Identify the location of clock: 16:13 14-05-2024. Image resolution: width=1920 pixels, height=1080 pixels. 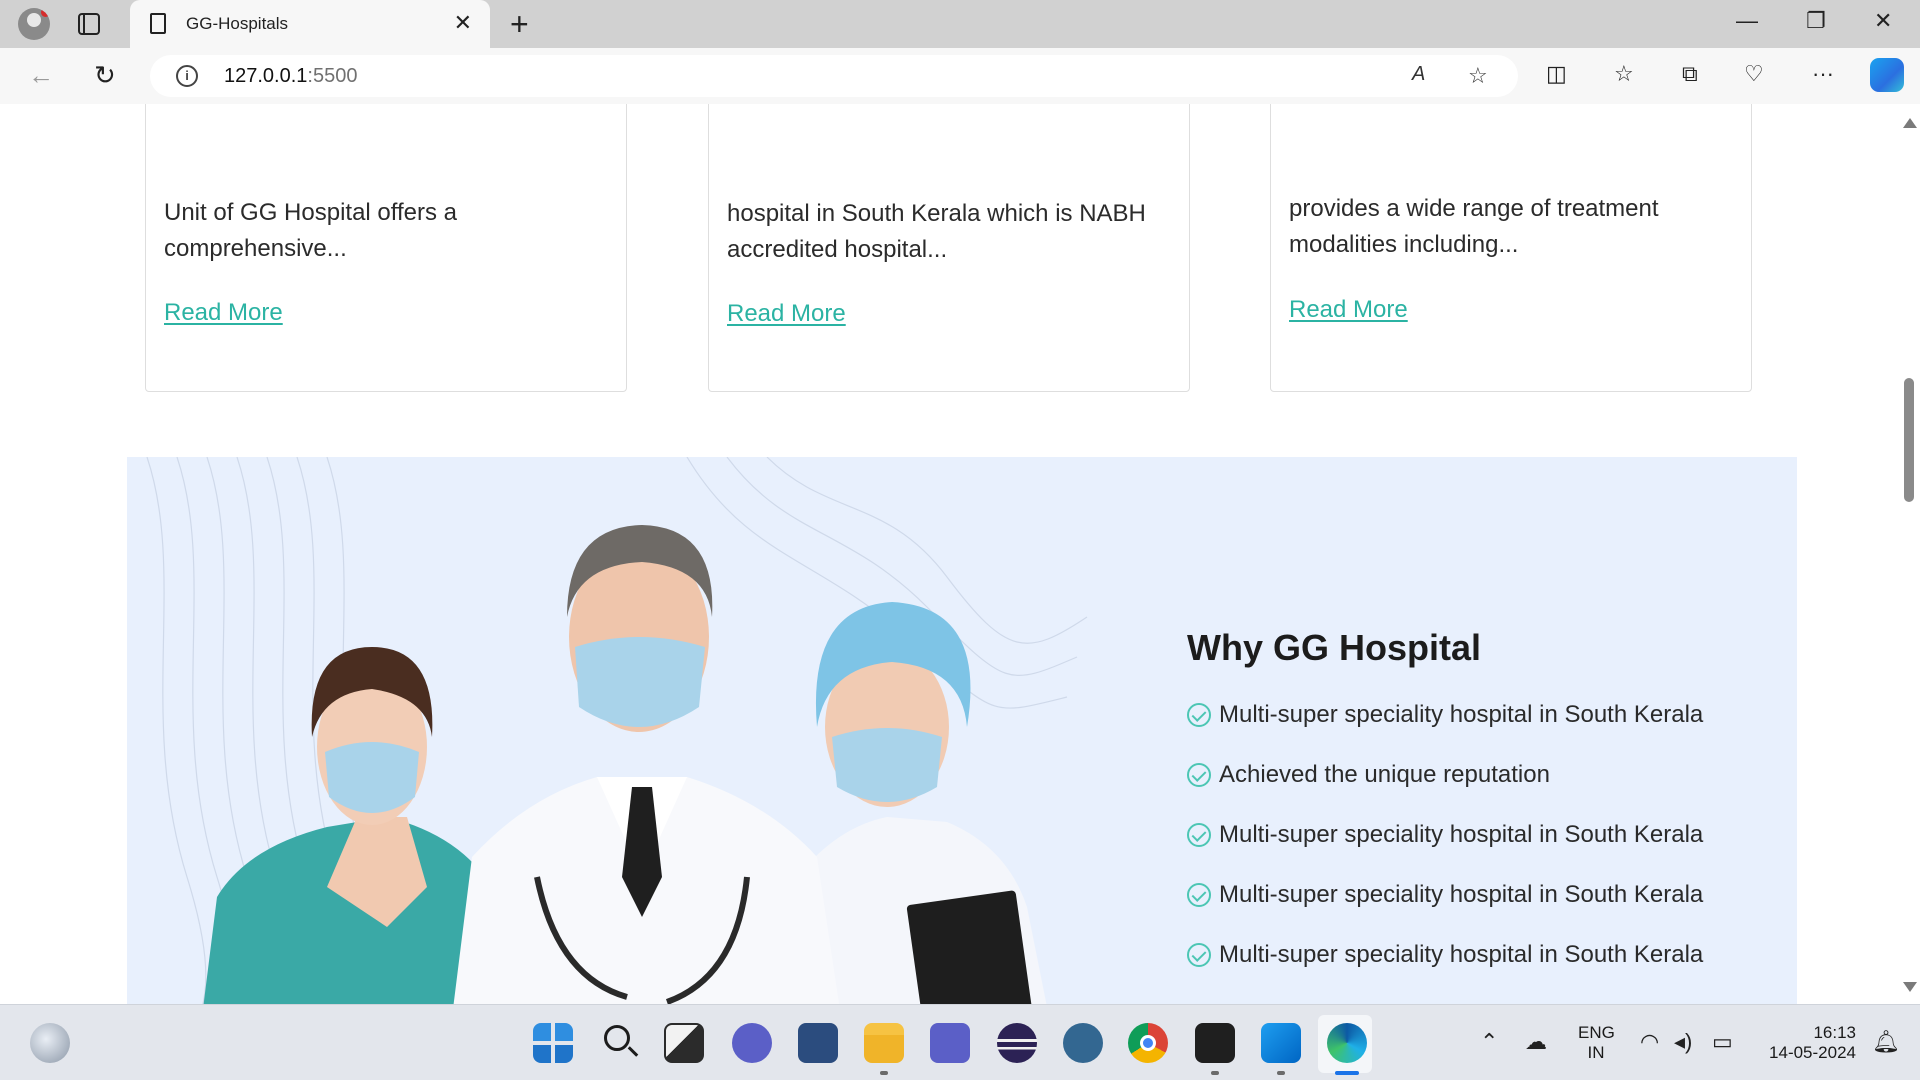
(1806, 1043).